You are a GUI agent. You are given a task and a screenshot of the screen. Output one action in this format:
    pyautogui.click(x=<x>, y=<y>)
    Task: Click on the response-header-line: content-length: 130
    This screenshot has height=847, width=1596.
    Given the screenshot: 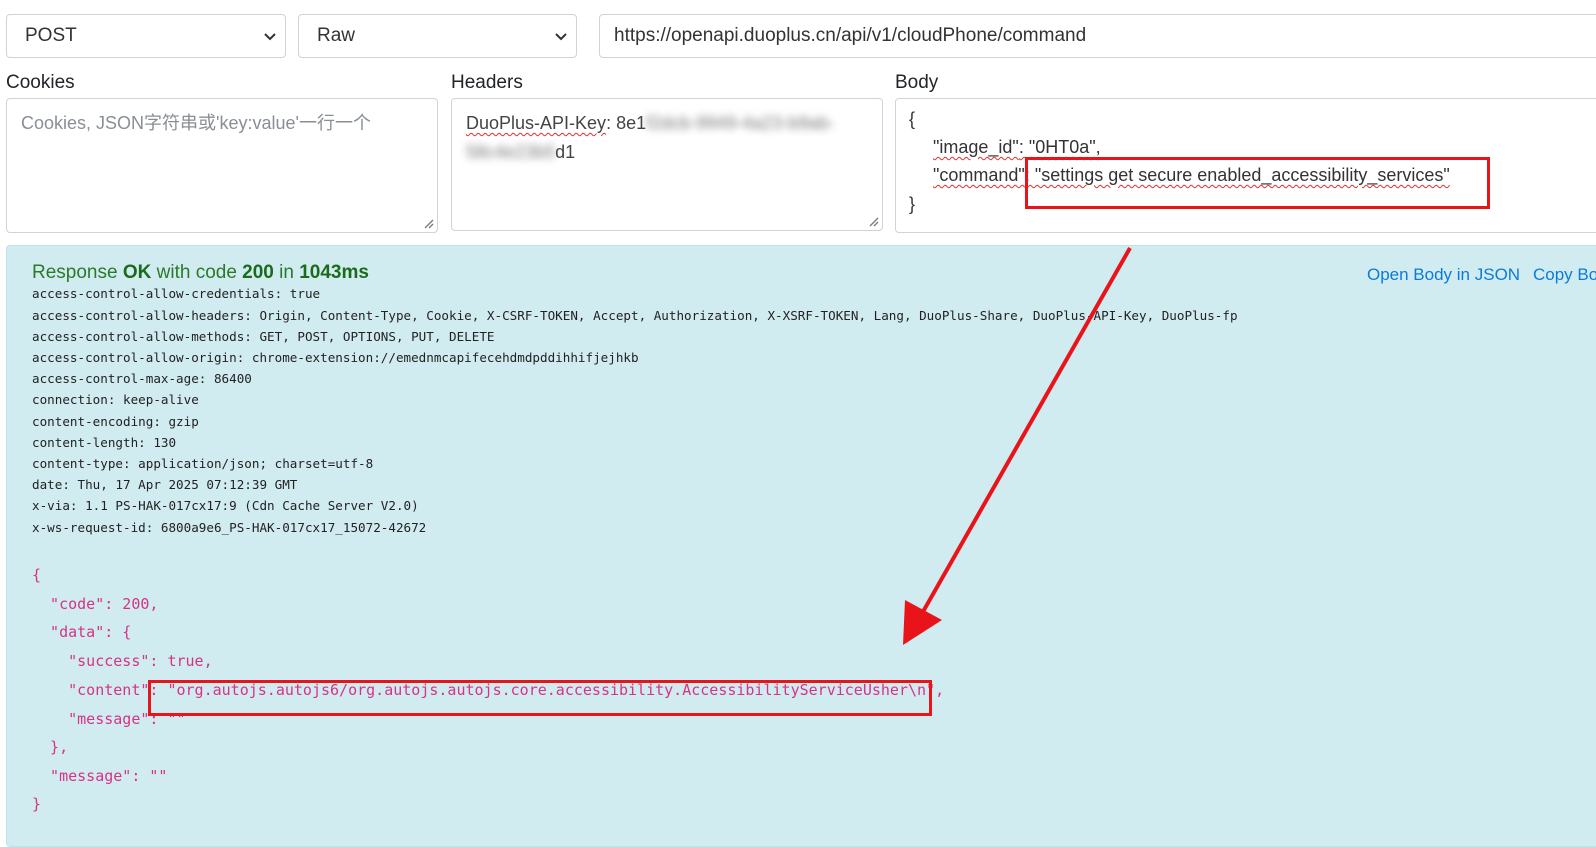 What is the action you would take?
    pyautogui.click(x=104, y=442)
    